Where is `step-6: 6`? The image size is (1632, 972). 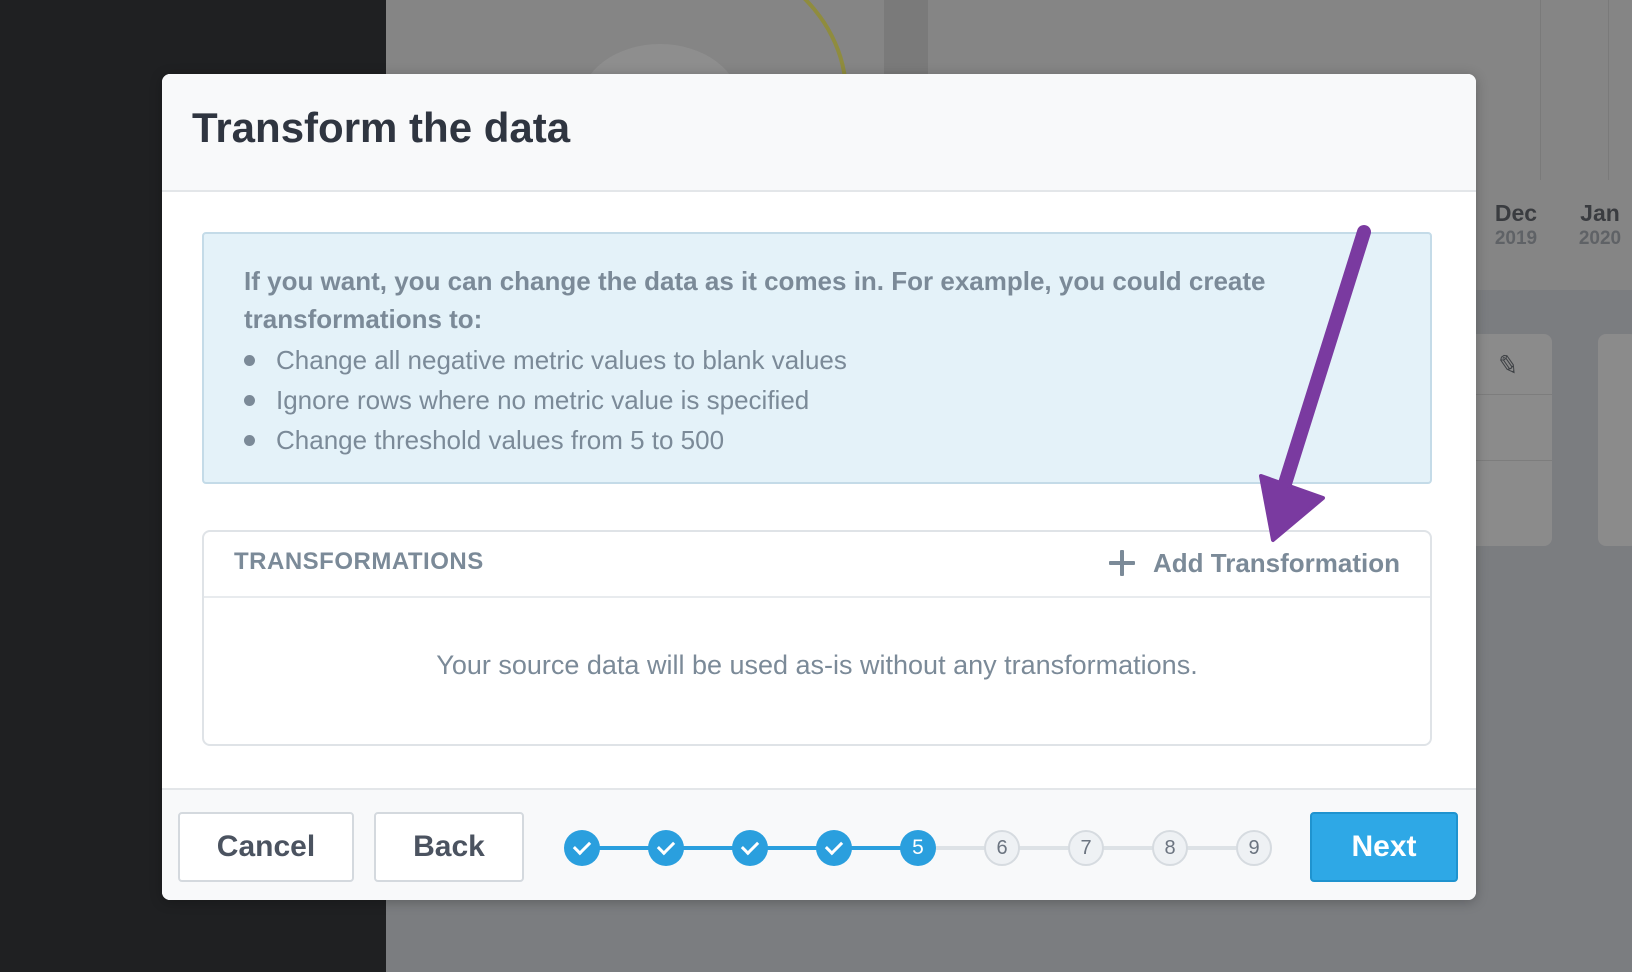
step-6: 6 is located at coordinates (1002, 848).